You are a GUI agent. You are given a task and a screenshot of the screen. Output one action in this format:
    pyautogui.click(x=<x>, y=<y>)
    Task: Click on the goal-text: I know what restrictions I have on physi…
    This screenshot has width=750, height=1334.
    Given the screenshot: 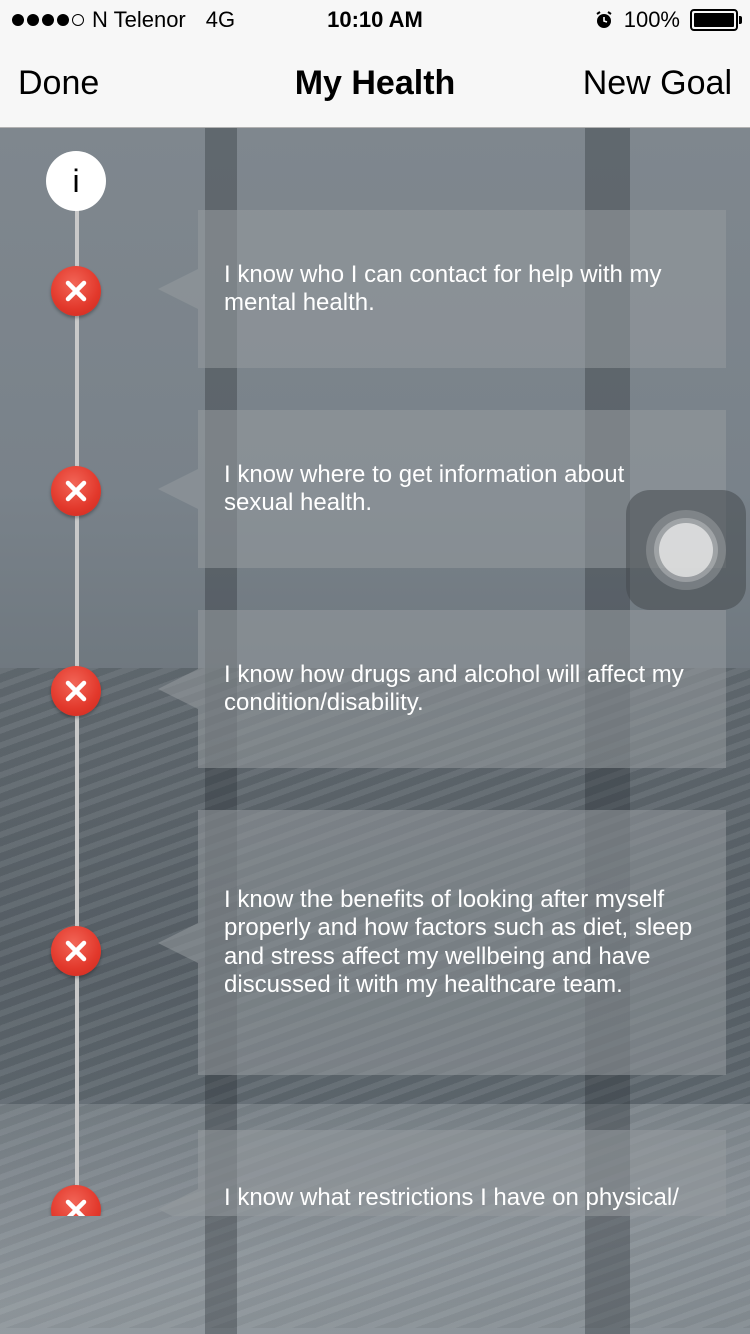 What is the action you would take?
    pyautogui.click(x=451, y=1197)
    